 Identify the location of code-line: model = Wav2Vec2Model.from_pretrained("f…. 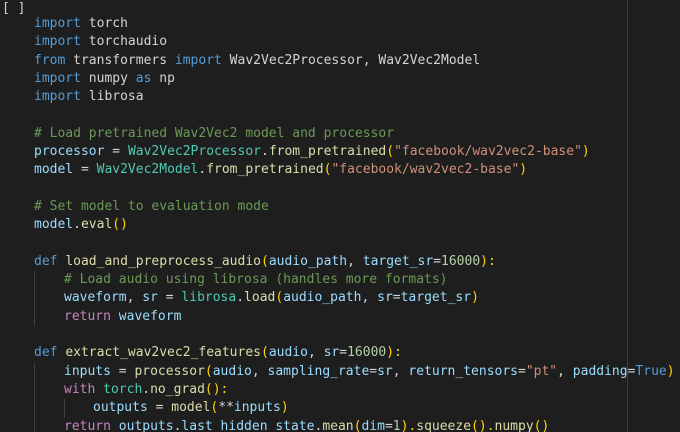
(354, 170).